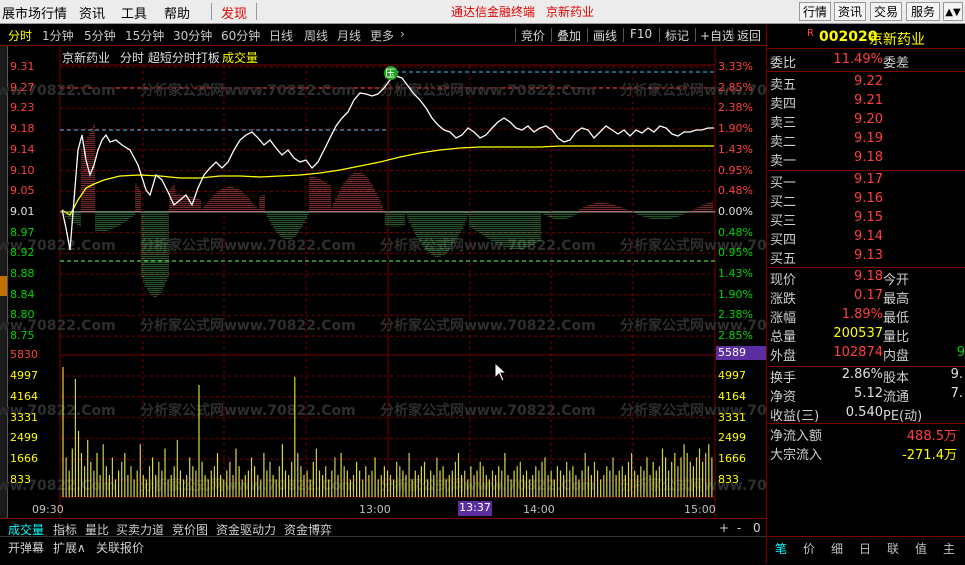 This screenshot has width=965, height=565. What do you see at coordinates (69, 547) in the screenshot?
I see `expand-button: 扩展∧` at bounding box center [69, 547].